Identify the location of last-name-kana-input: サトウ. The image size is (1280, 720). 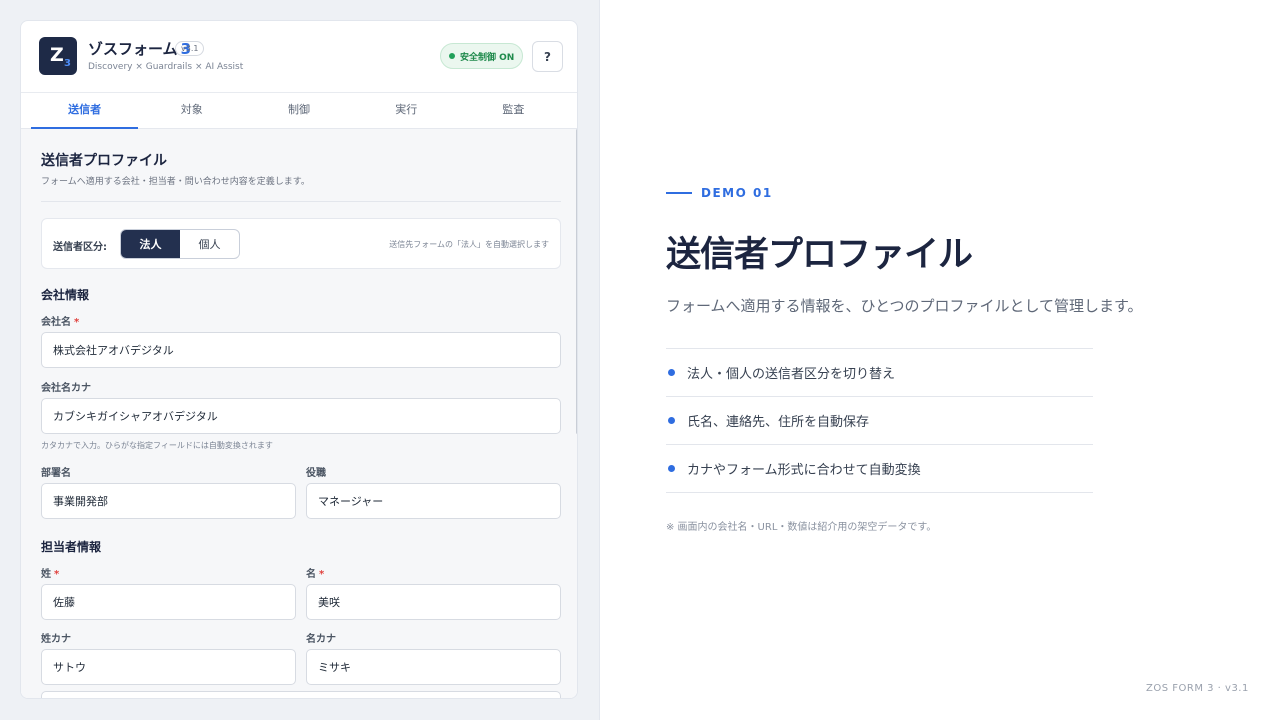
(168, 667).